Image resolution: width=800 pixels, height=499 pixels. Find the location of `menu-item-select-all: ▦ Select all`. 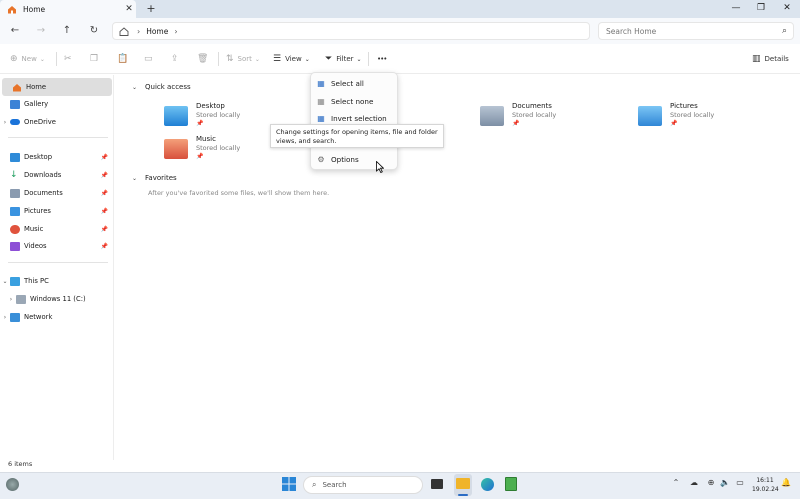

menu-item-select-all: ▦ Select all is located at coordinates (340, 83).